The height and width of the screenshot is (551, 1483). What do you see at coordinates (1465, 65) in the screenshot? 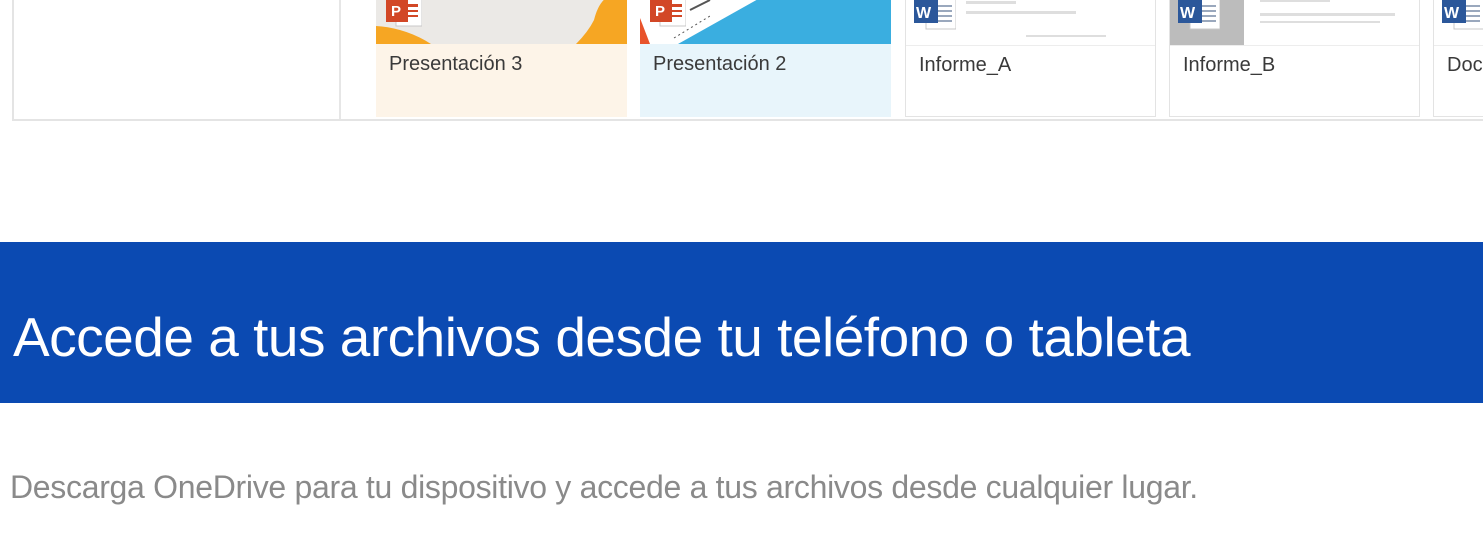
I see `file-name: Doc` at bounding box center [1465, 65].